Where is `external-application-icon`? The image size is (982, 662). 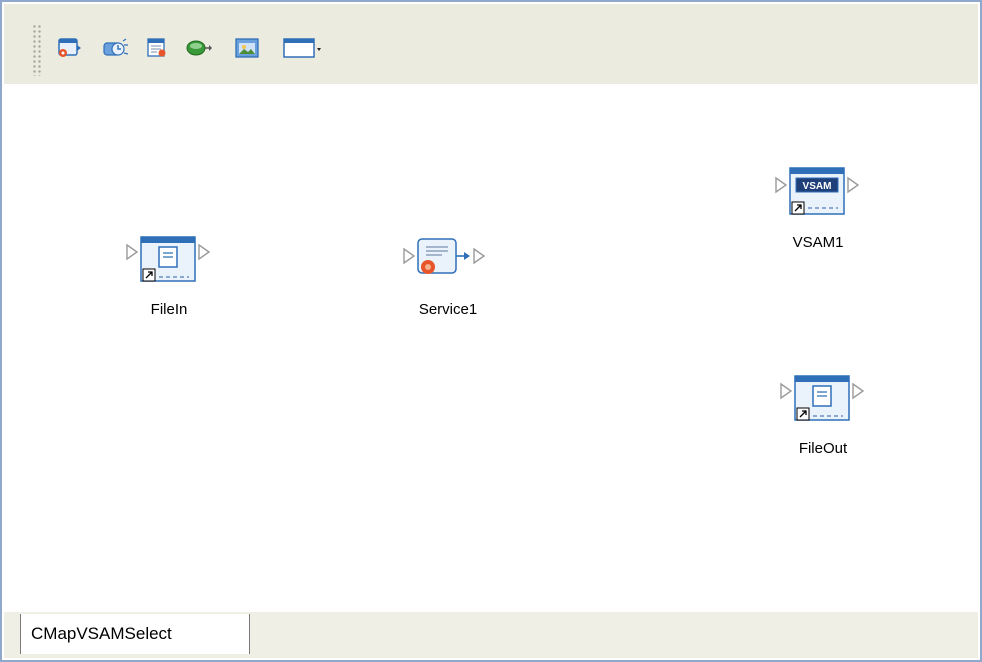 external-application-icon is located at coordinates (69, 47).